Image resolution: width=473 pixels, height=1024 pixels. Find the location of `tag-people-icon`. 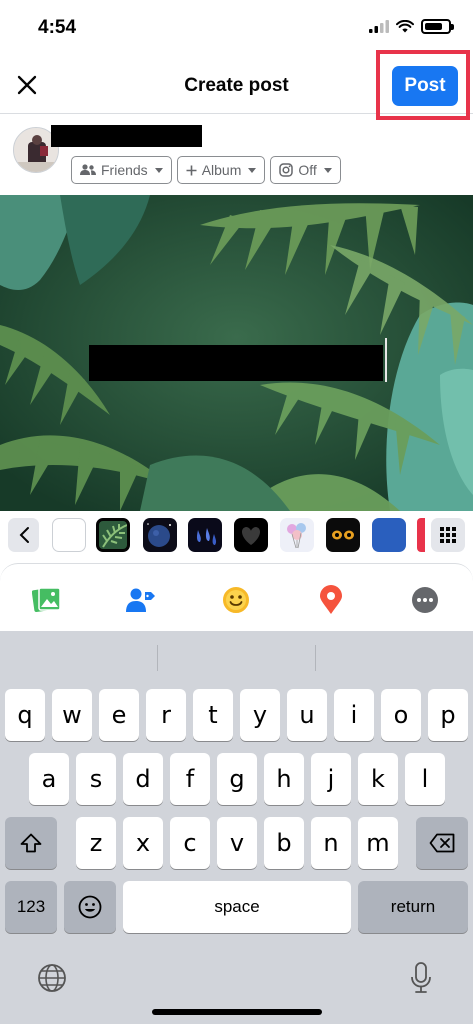

tag-people-icon is located at coordinates (140, 600).